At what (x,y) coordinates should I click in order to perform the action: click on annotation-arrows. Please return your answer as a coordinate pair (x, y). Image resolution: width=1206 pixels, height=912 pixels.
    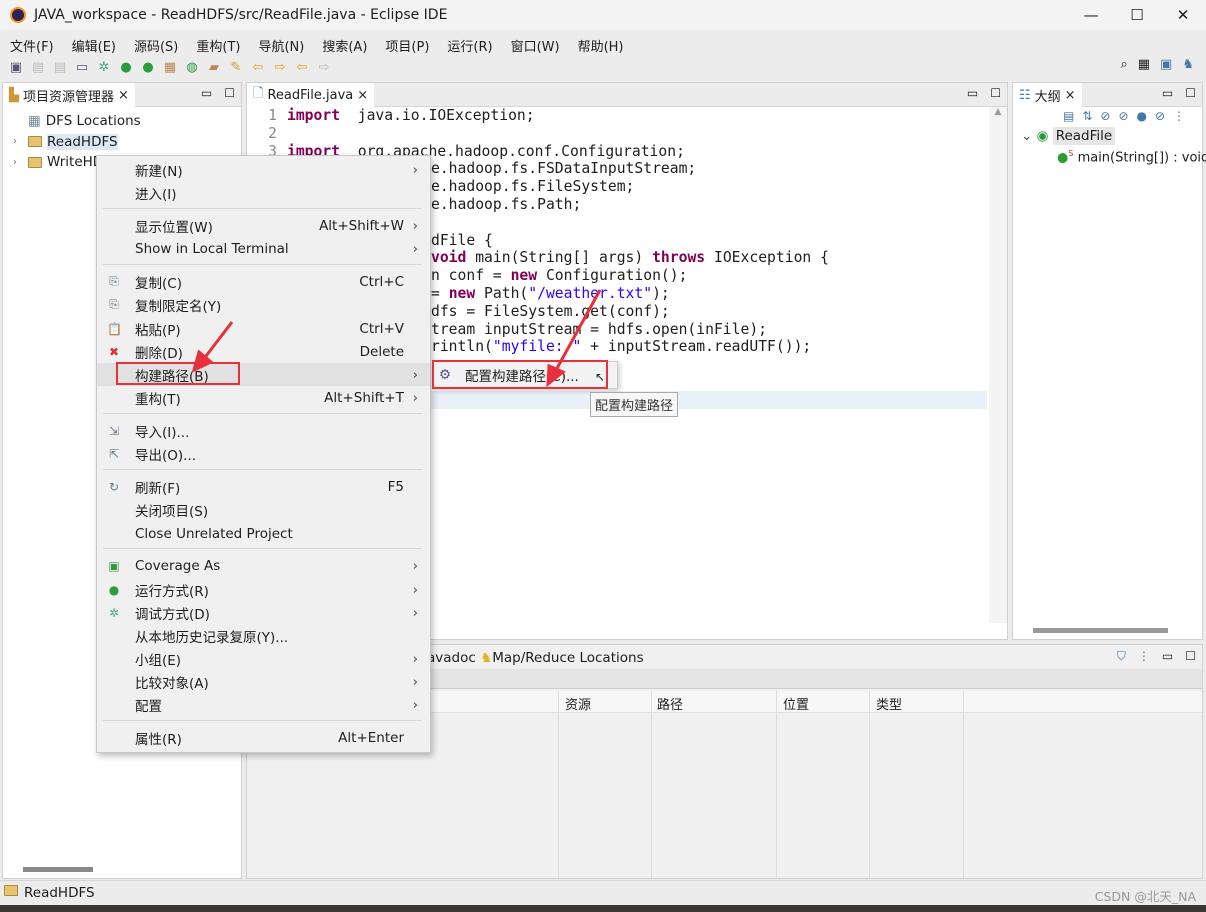
    Looking at the image, I should click on (396, 338).